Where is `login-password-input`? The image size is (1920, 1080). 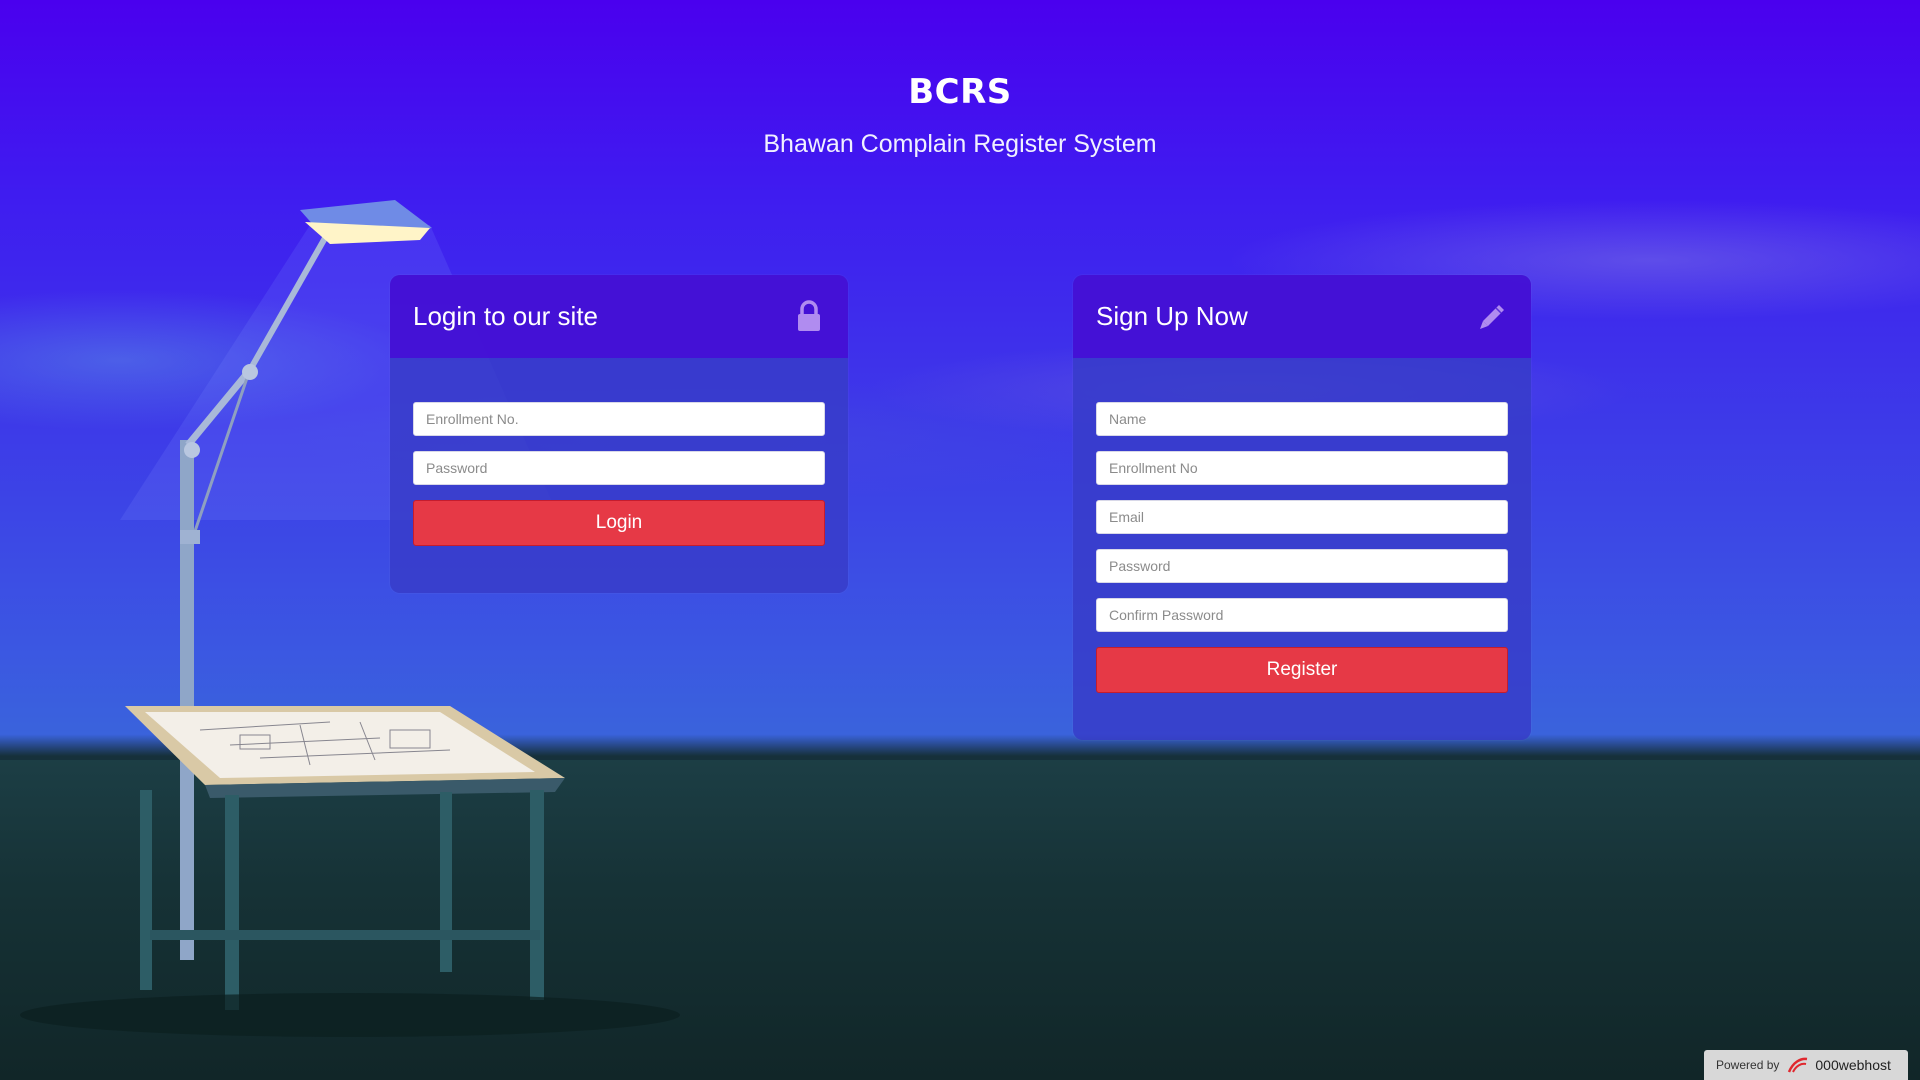 login-password-input is located at coordinates (619, 468).